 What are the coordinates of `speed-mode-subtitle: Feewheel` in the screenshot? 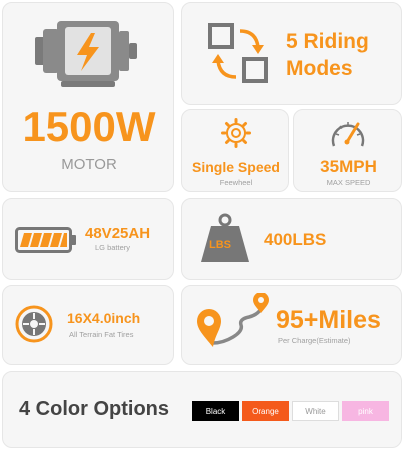 It's located at (236, 182).